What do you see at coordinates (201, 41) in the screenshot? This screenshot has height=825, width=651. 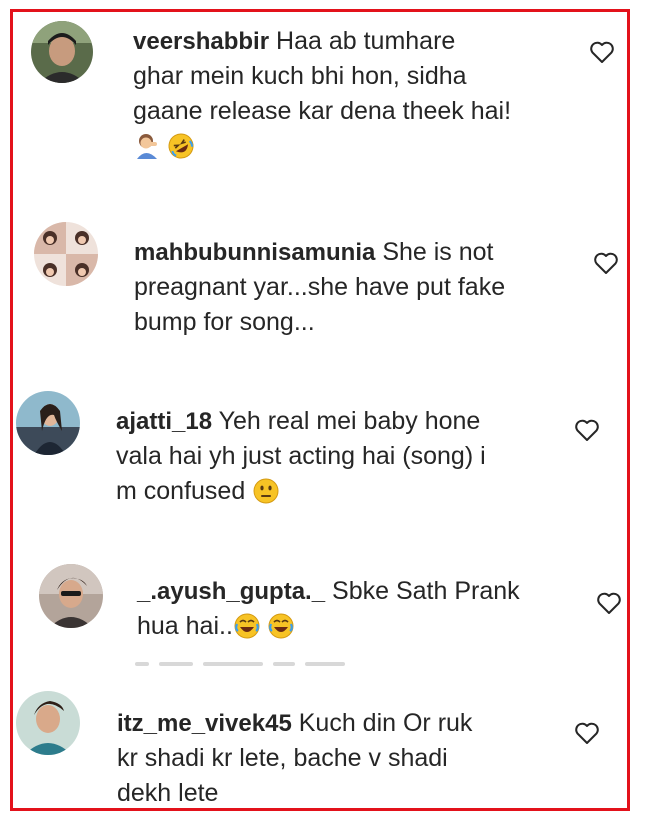 I see `comment-username: veershabbir` at bounding box center [201, 41].